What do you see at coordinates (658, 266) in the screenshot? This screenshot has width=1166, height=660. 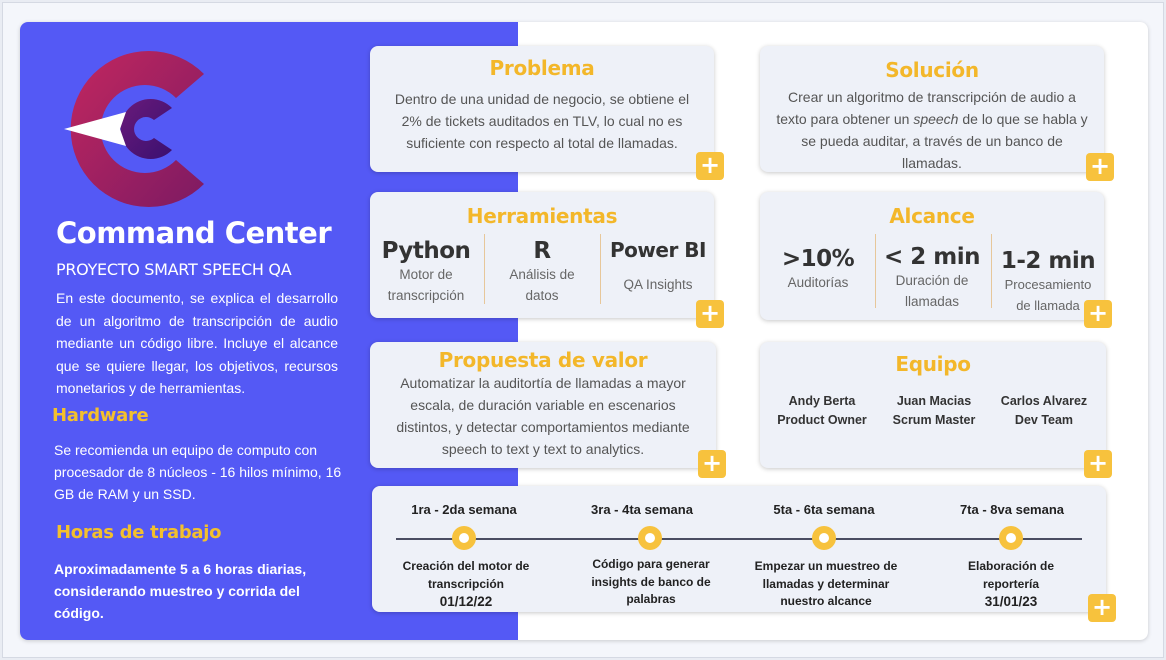 I see `tool-powerbi: Power BI QA Insights` at bounding box center [658, 266].